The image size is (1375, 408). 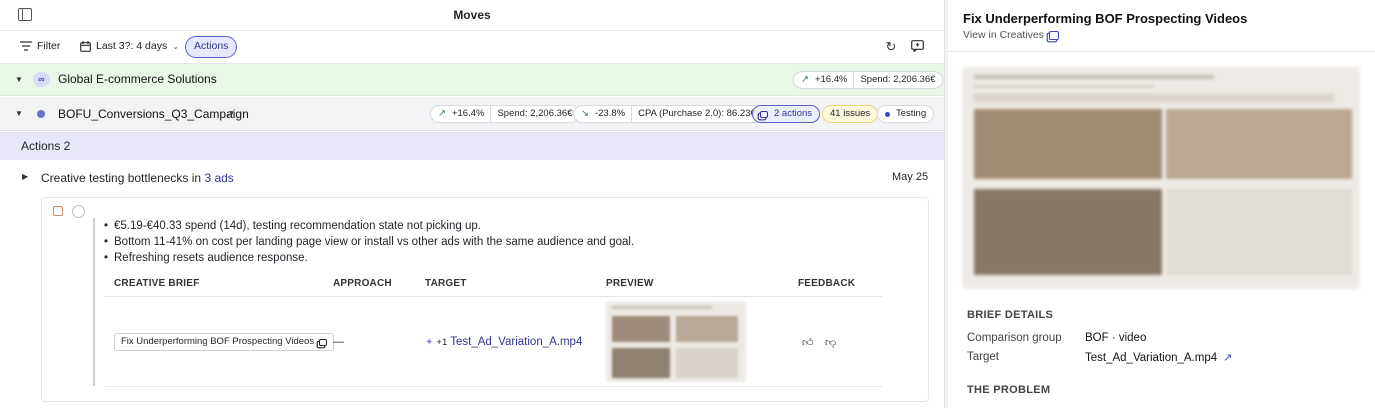 What do you see at coordinates (446, 283) in the screenshot?
I see `column-header-target: TARGET` at bounding box center [446, 283].